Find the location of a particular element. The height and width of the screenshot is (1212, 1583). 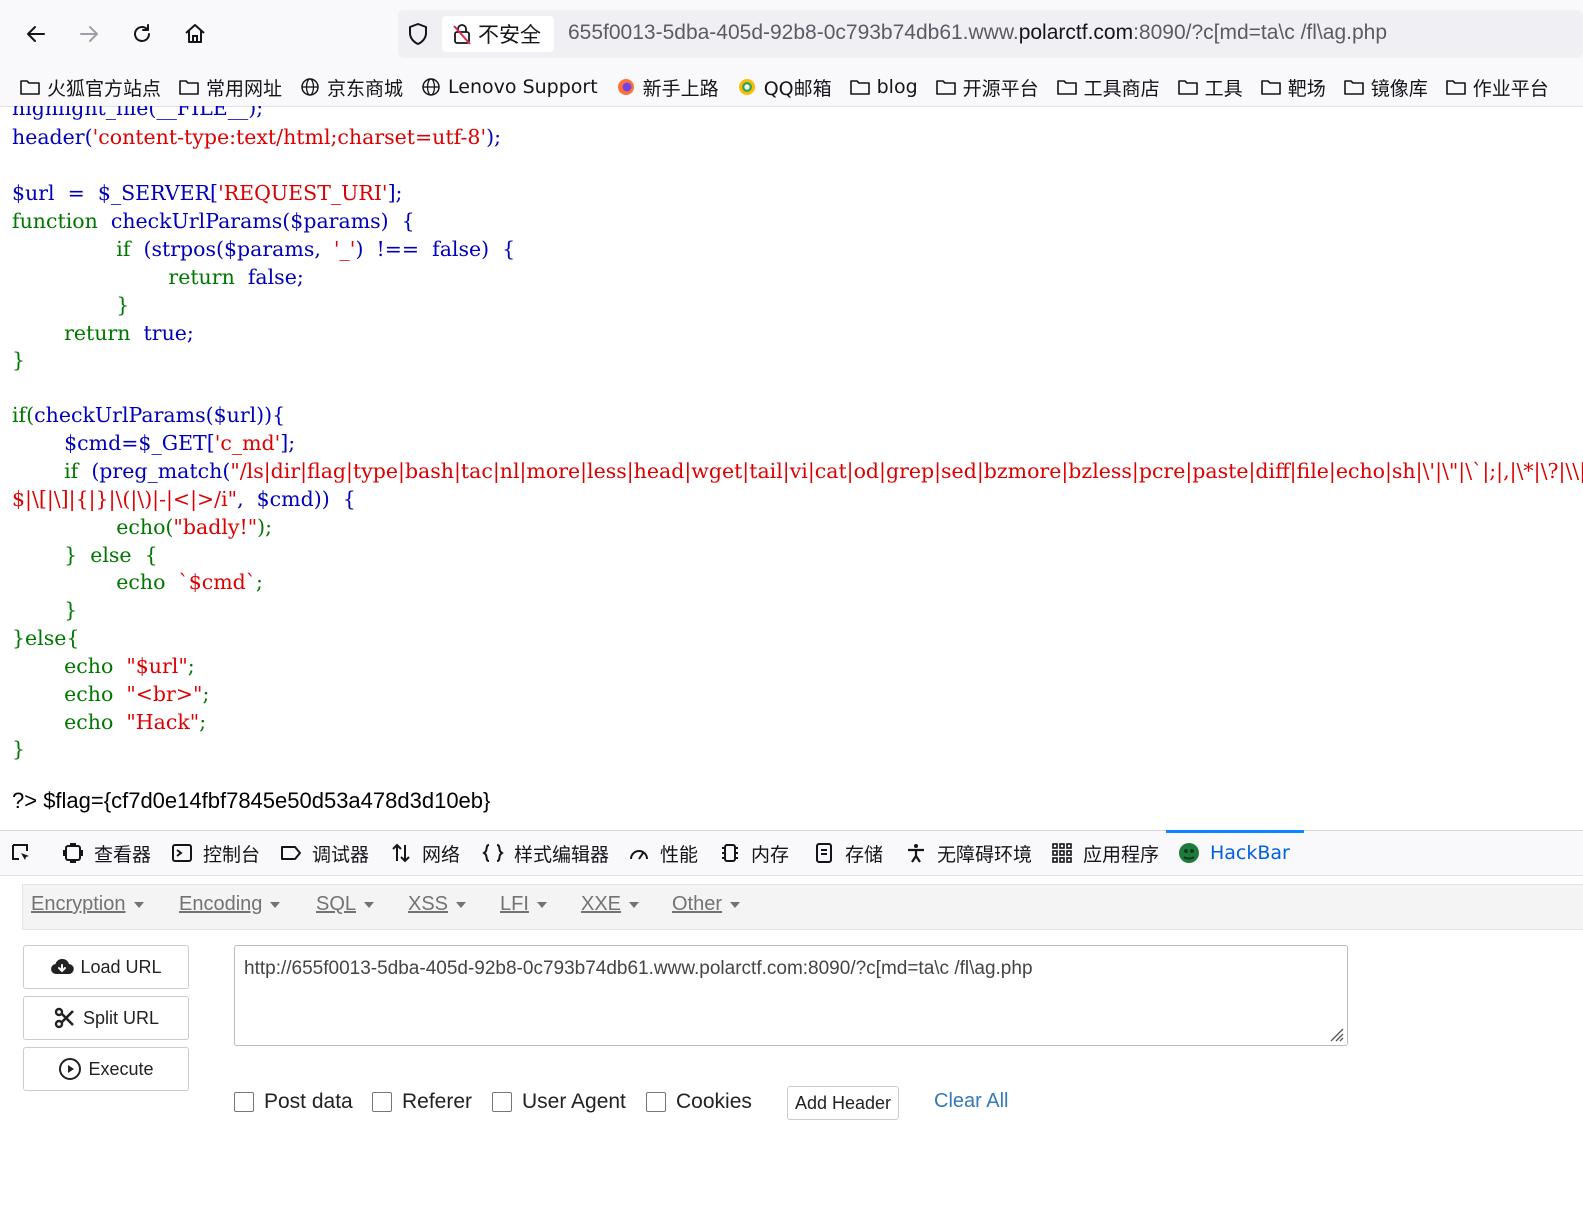

execute-button: Execute is located at coordinates (106, 1069).